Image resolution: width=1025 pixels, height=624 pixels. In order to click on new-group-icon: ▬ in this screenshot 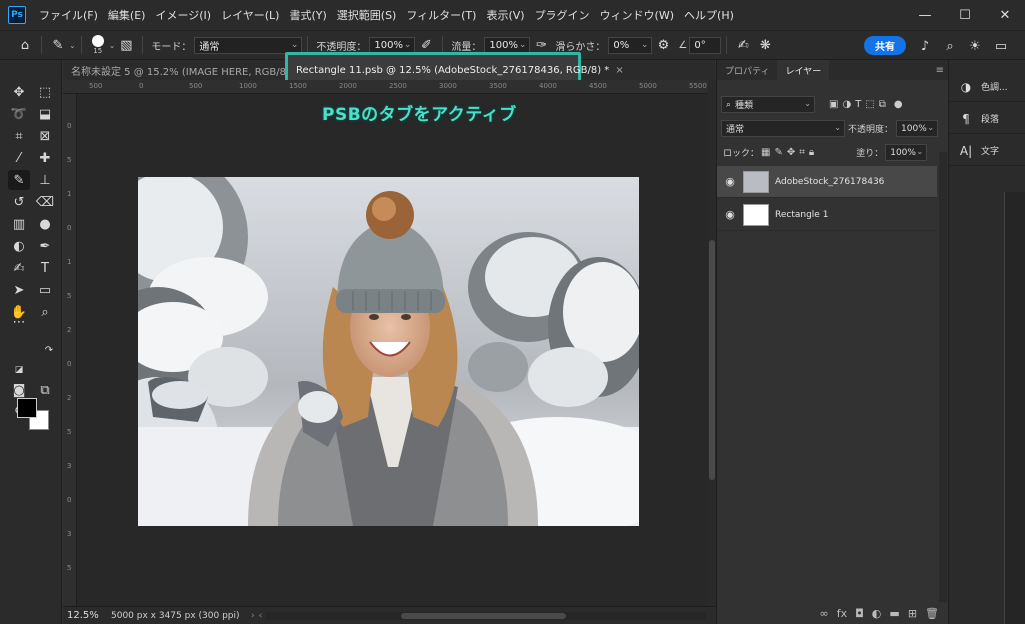, I will do `click(894, 613)`.